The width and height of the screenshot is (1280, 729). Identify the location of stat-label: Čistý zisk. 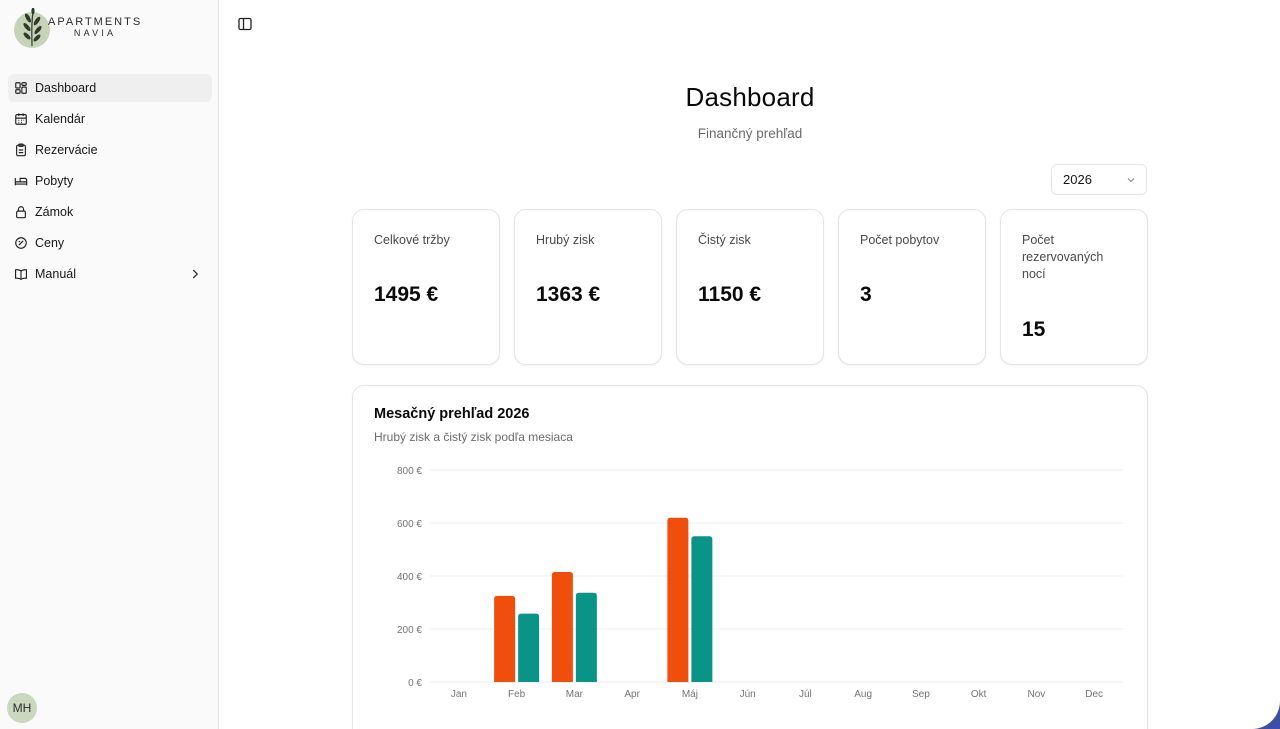
(724, 240).